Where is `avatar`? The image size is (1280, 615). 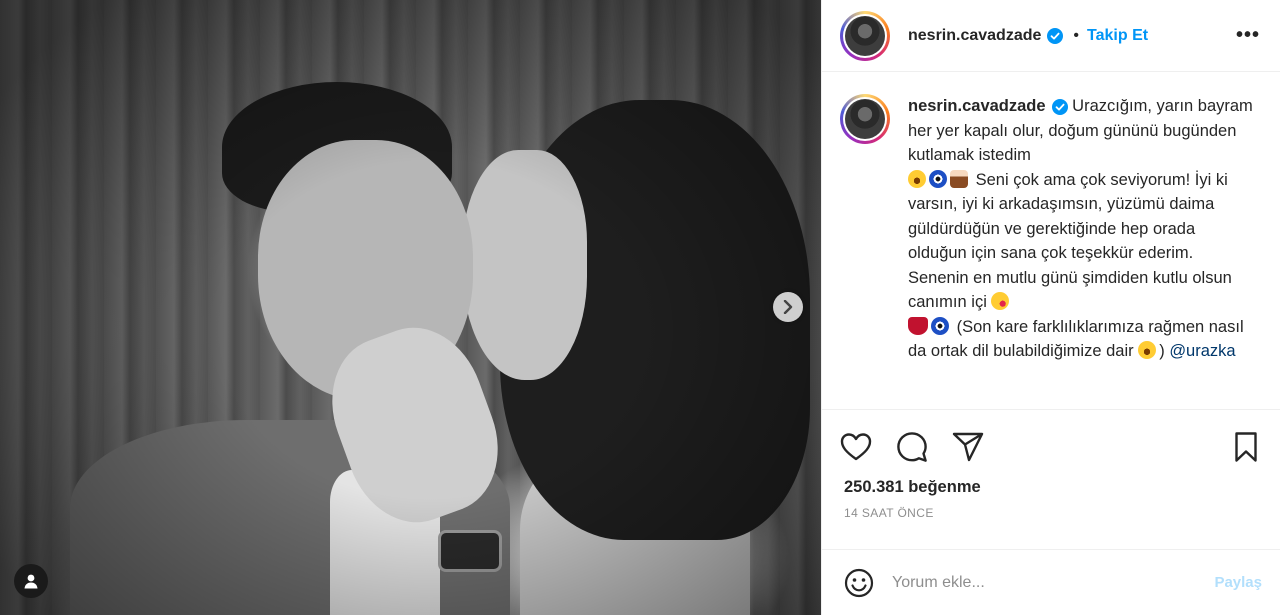 avatar is located at coordinates (865, 35).